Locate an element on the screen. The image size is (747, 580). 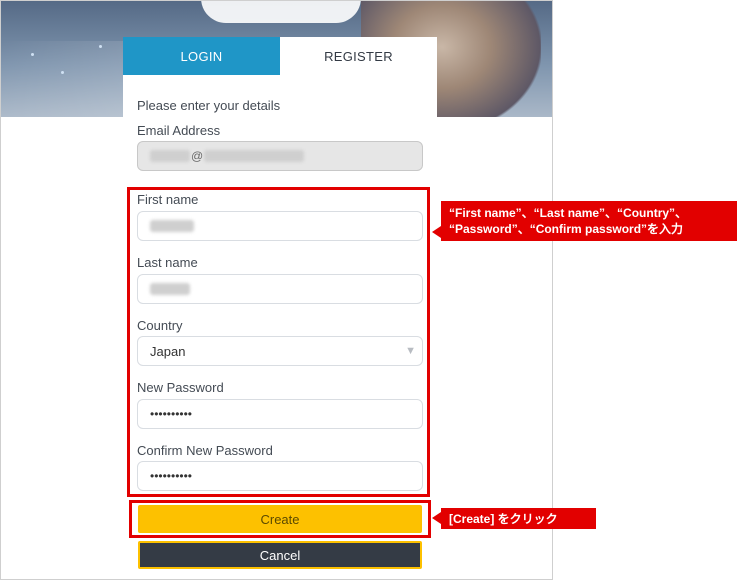
email-label: Email Address is located at coordinates (179, 130).